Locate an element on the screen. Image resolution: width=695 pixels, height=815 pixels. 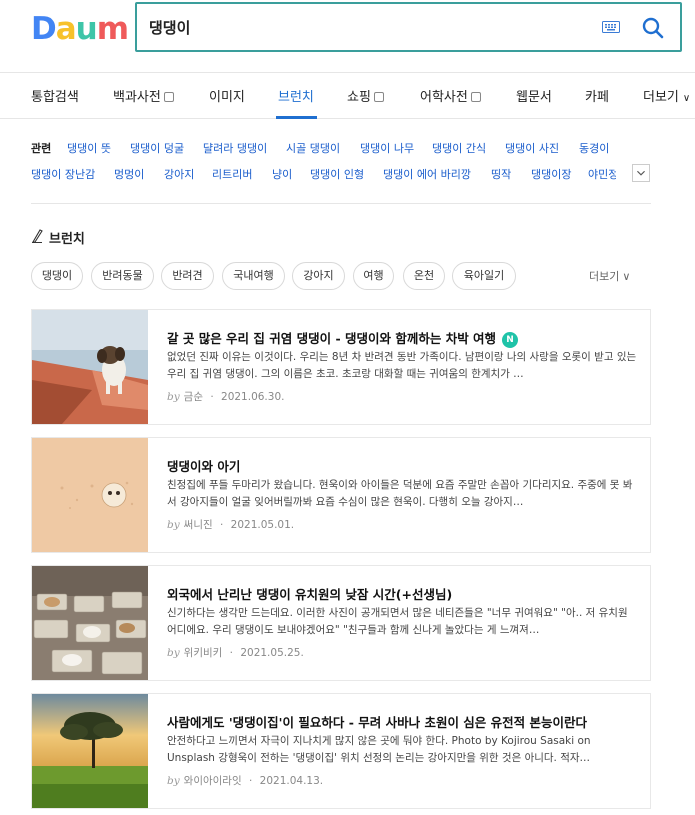
tab-integrated: 통합검색 is located at coordinates (55, 95).